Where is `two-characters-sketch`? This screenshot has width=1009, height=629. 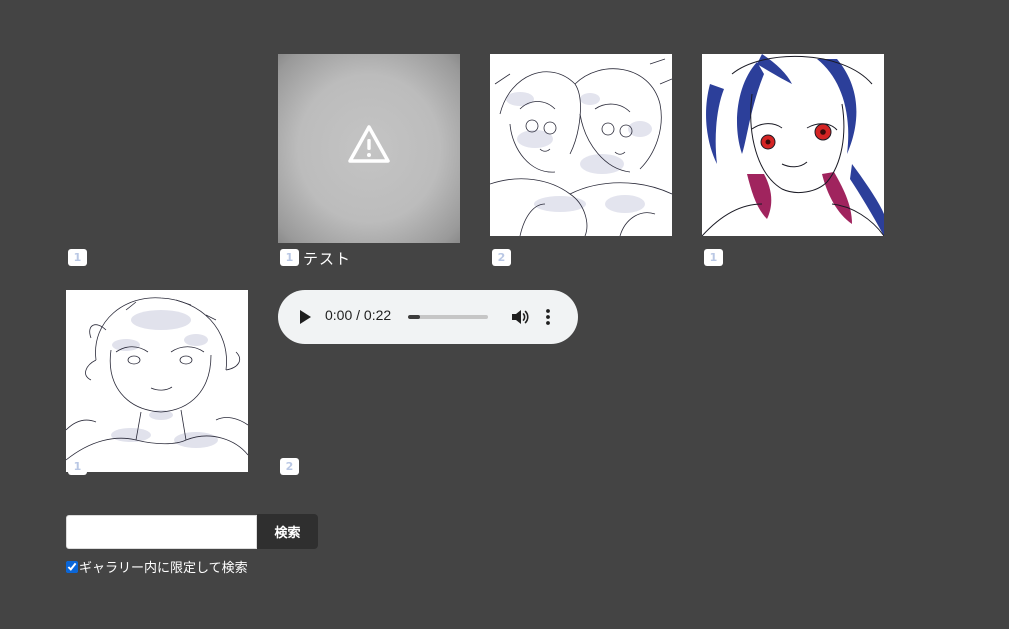 two-characters-sketch is located at coordinates (581, 145).